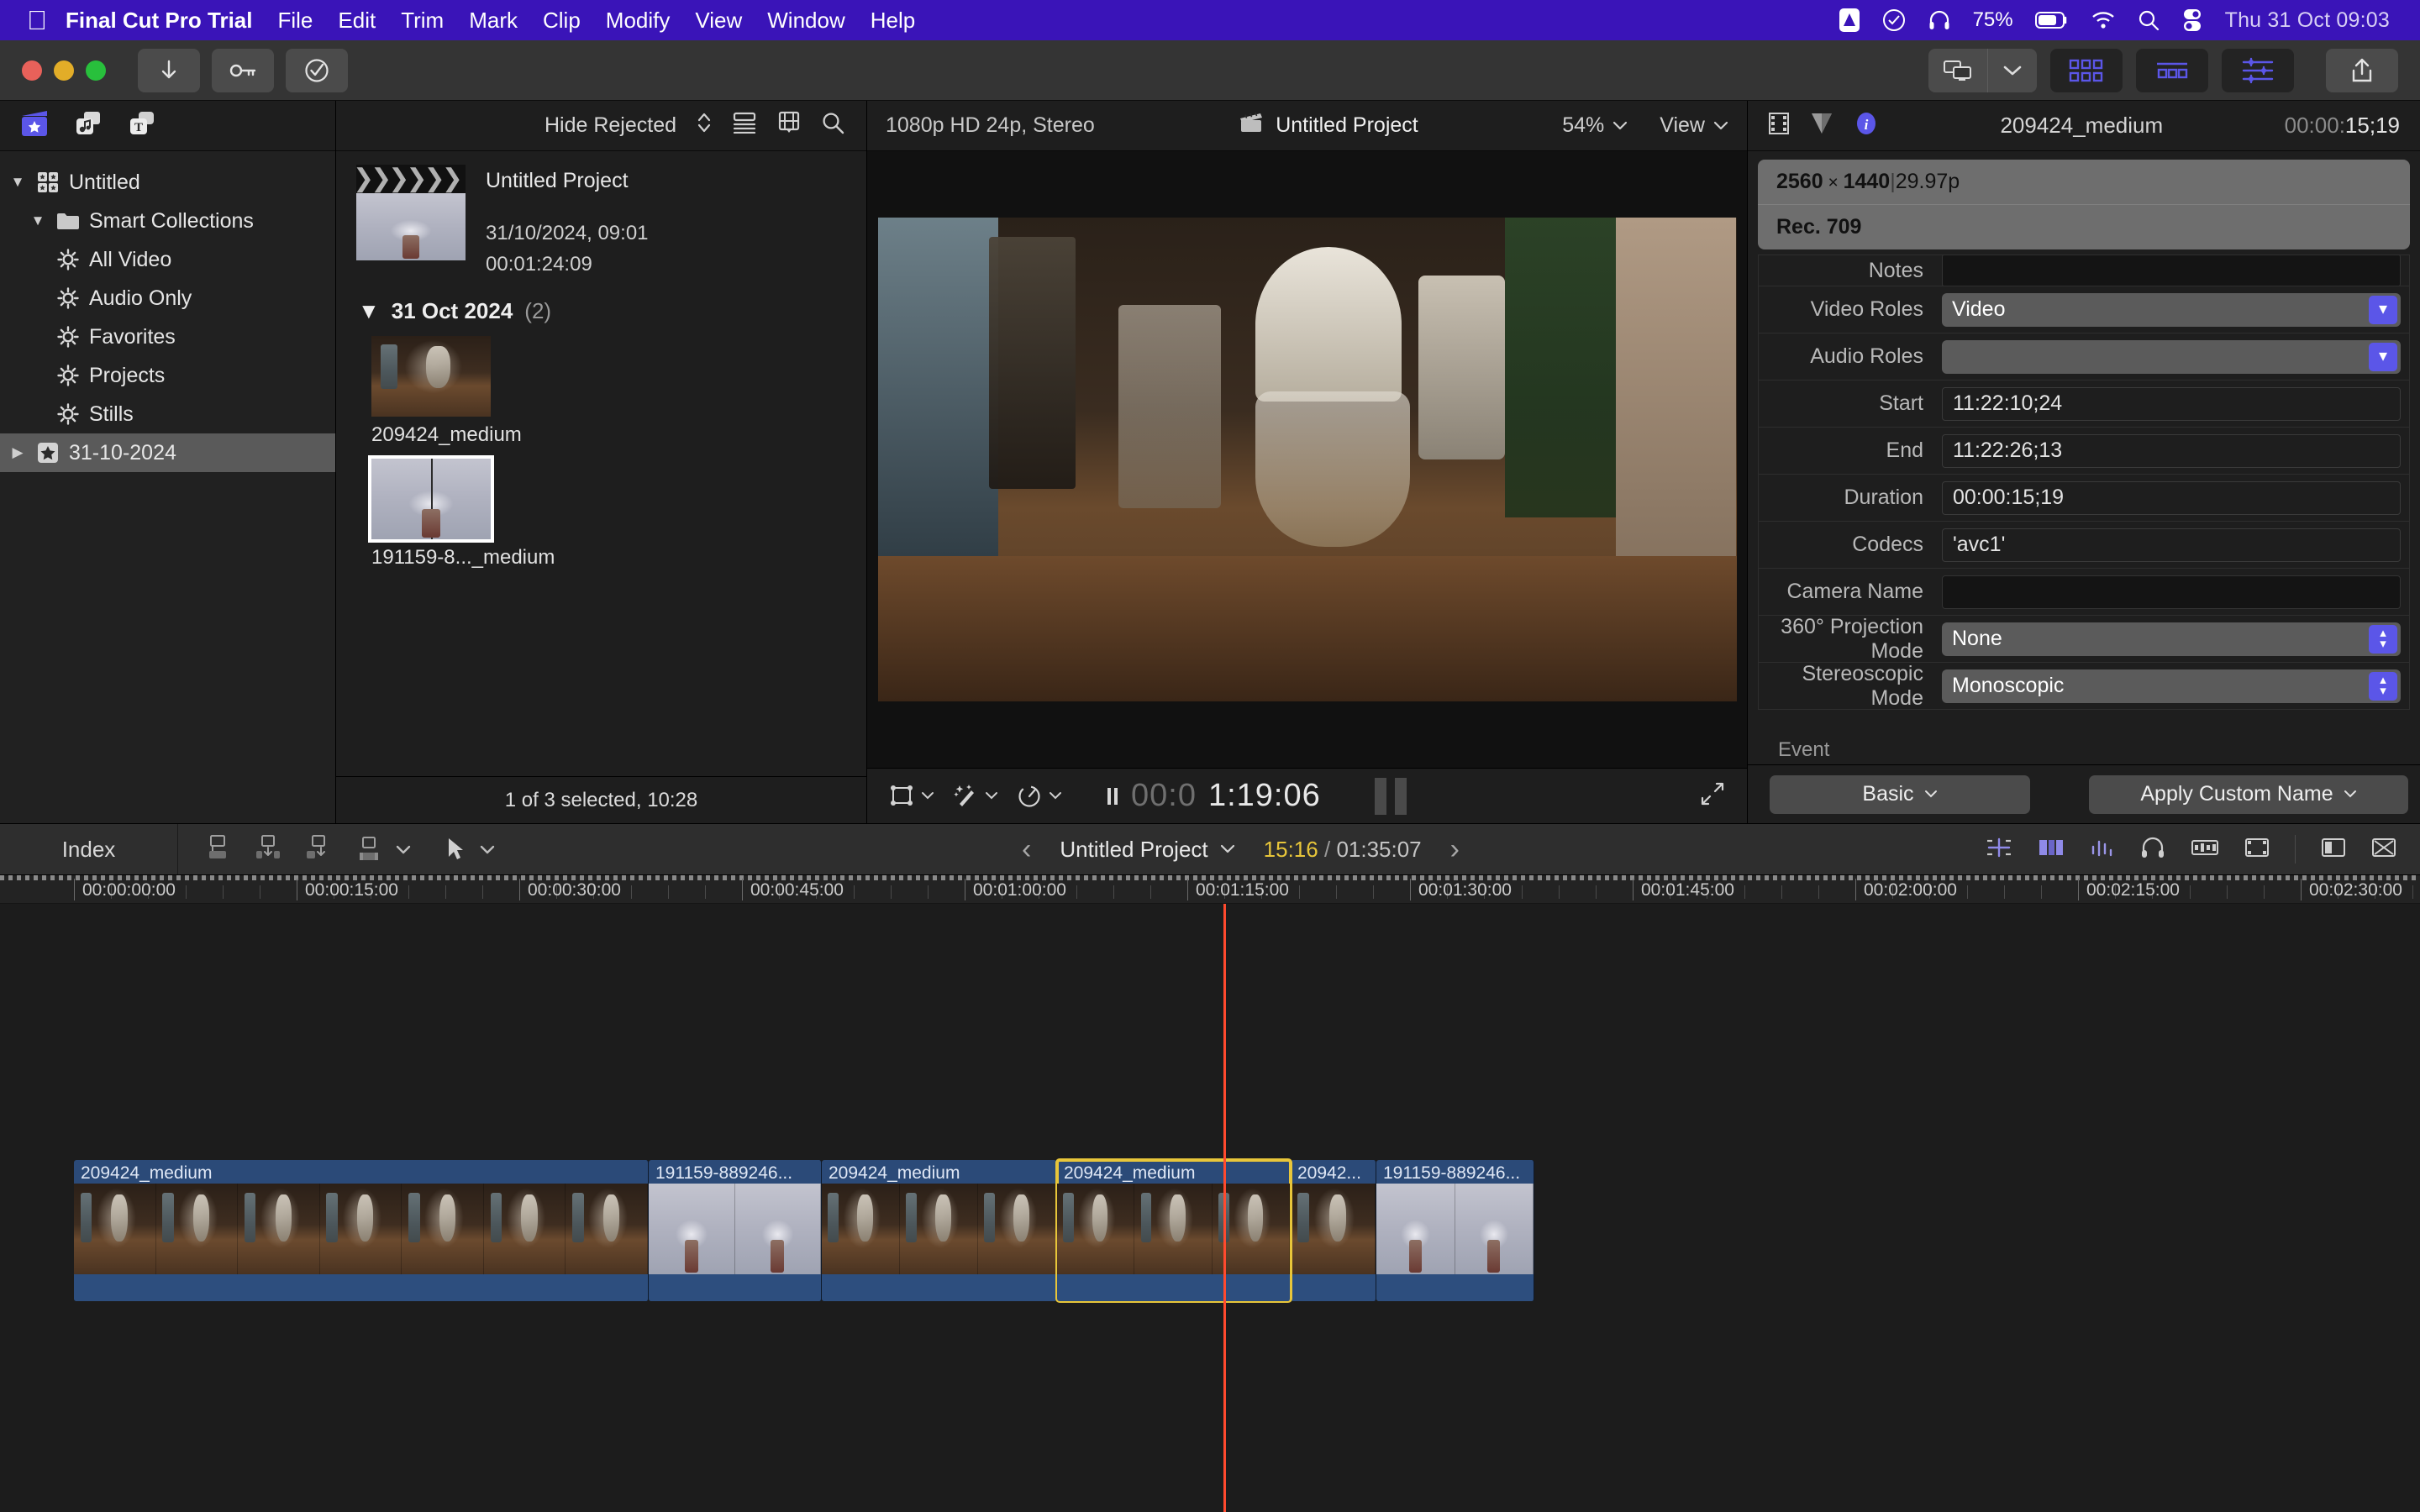 This screenshot has width=2420, height=1512. What do you see at coordinates (2205, 850) in the screenshot?
I see `audio-skimming-icon` at bounding box center [2205, 850].